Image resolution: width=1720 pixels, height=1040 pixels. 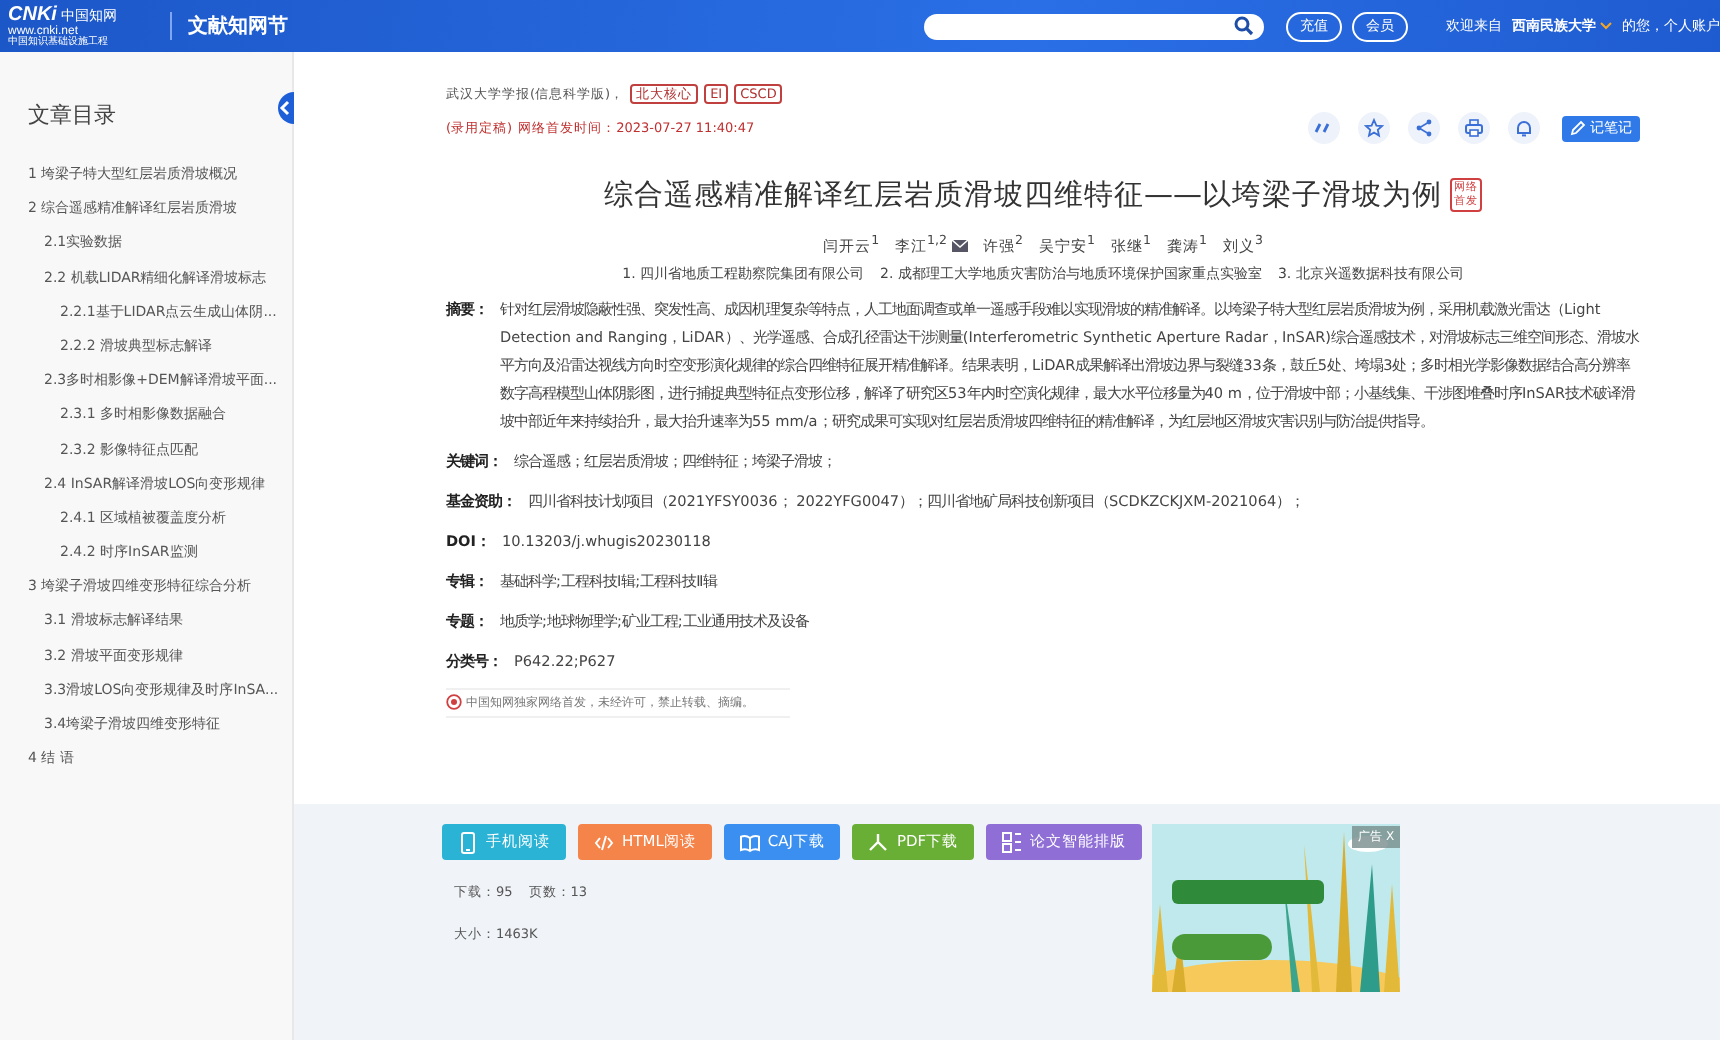 I want to click on bell-icon, so click(x=1524, y=128).